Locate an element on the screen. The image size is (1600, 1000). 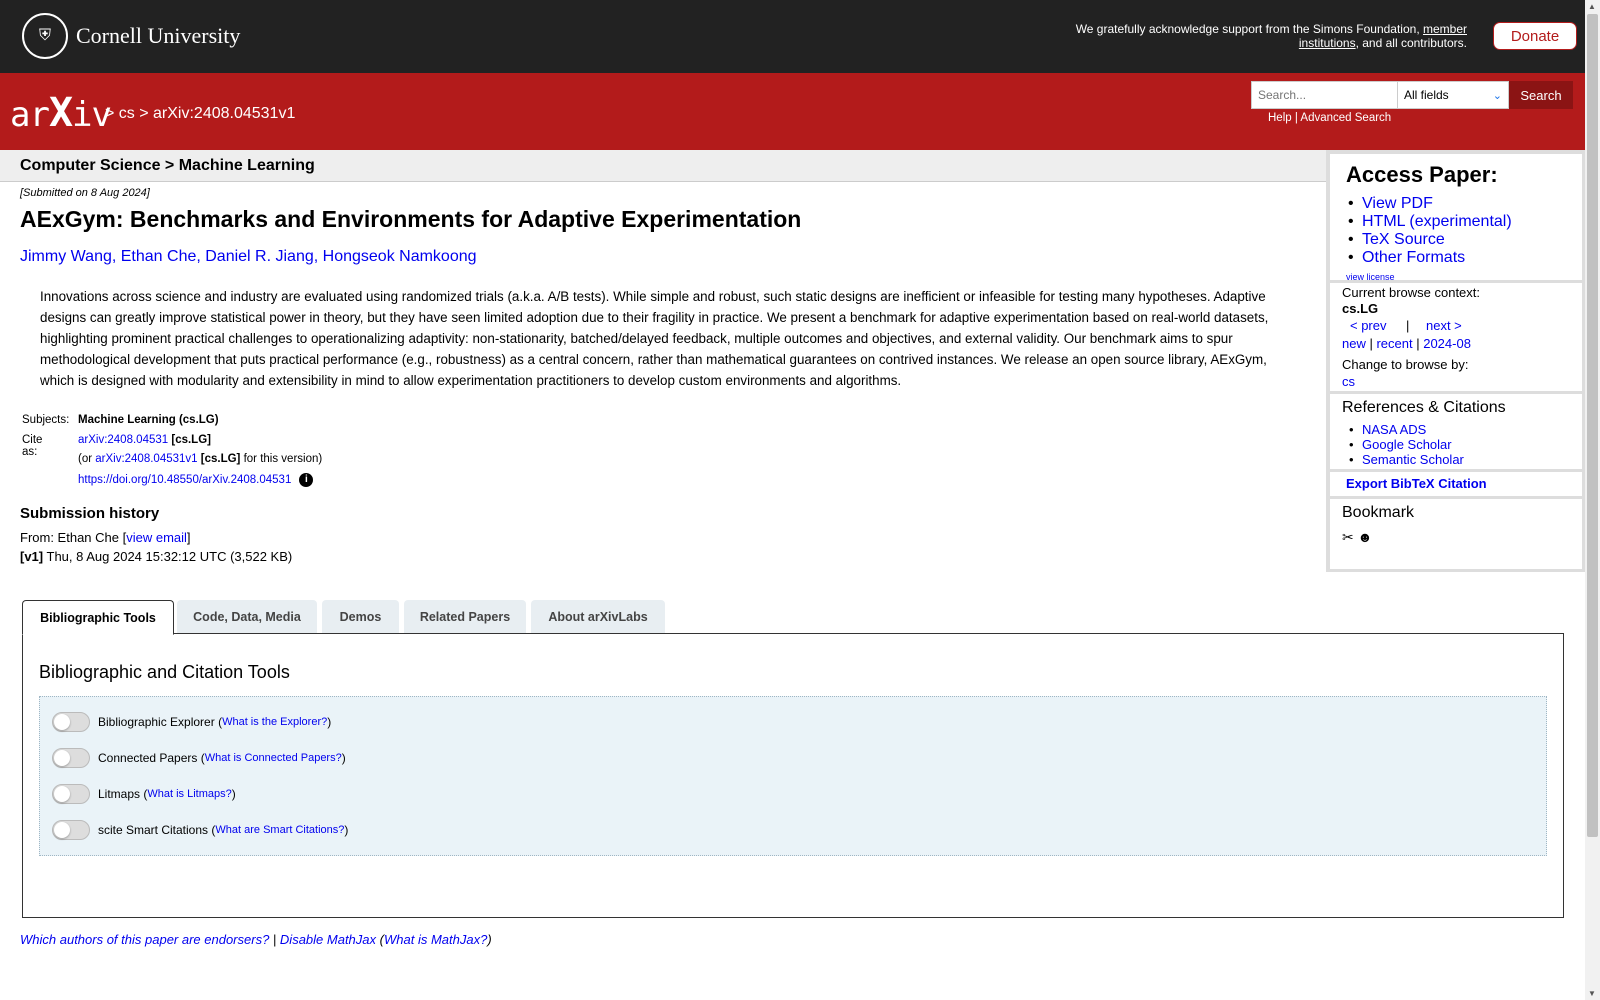
submission-from: From: Ethan Che [view email] is located at coordinates (105, 537).